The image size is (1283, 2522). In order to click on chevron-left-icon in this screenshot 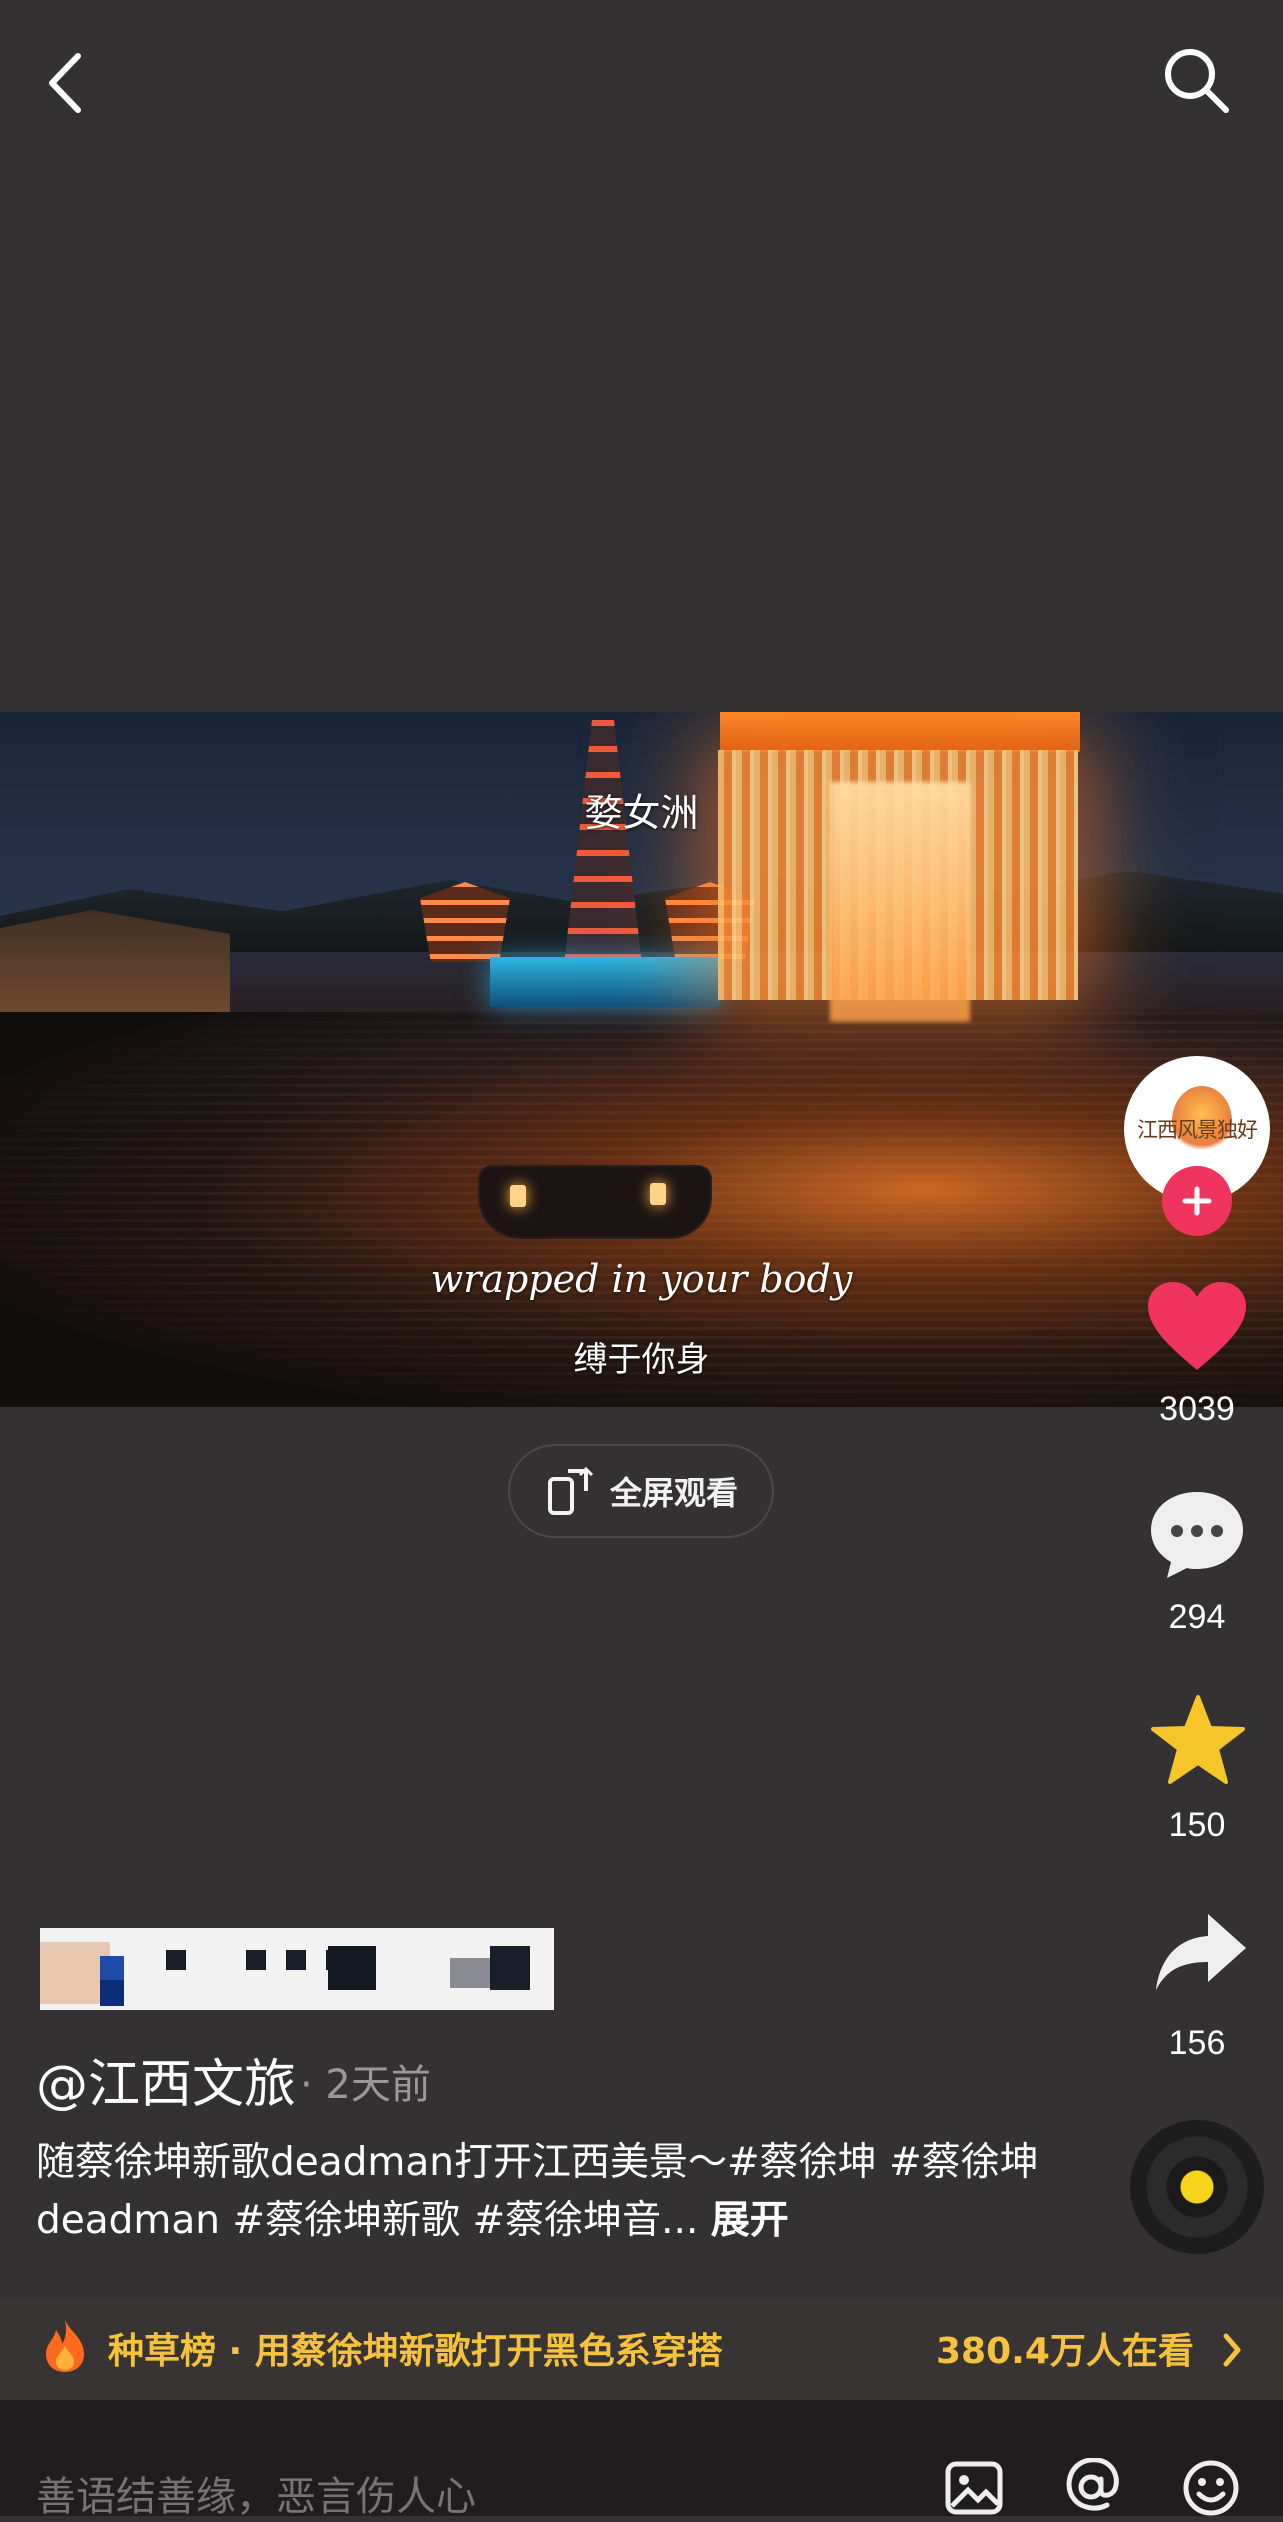, I will do `click(65, 83)`.